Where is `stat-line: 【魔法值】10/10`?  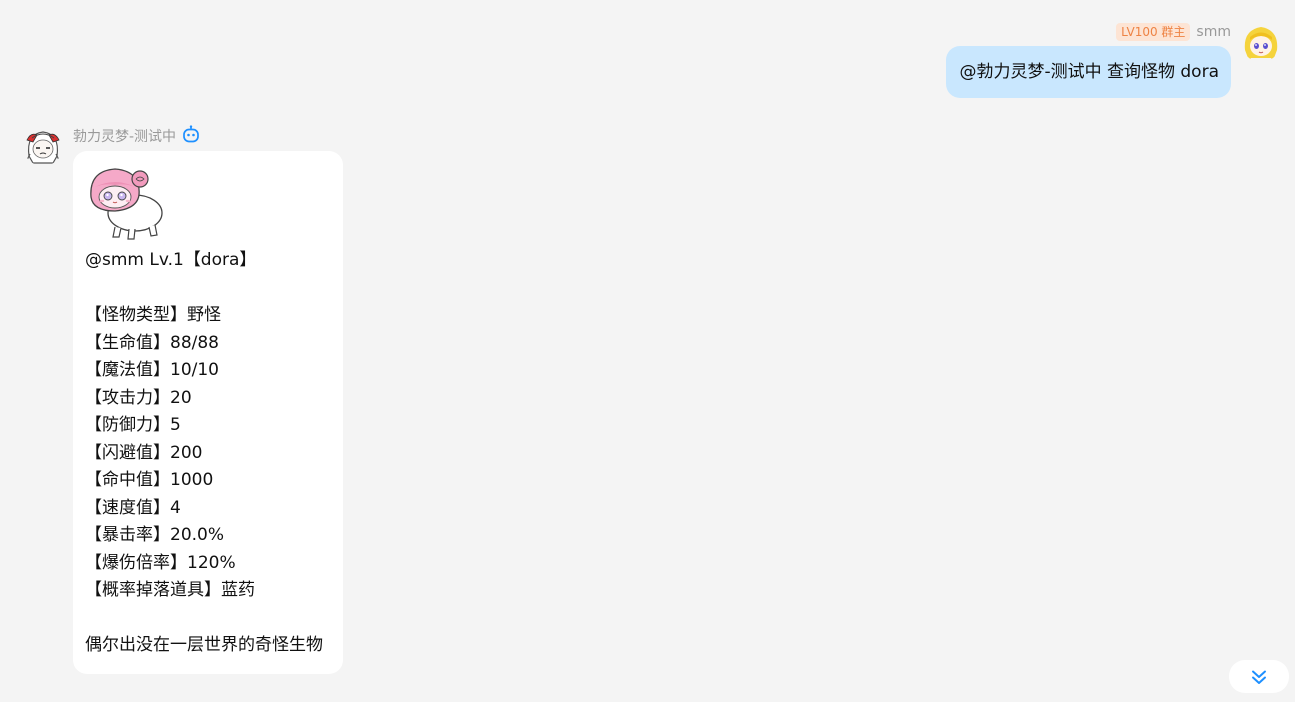
stat-line: 【魔法值】10/10 is located at coordinates (152, 370).